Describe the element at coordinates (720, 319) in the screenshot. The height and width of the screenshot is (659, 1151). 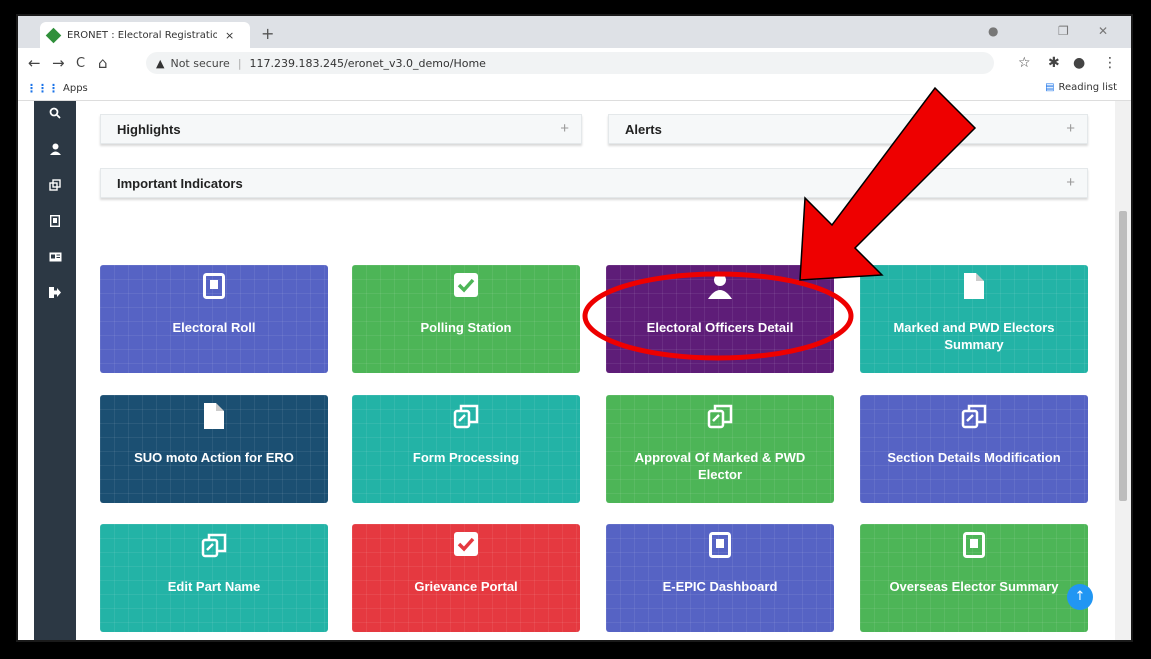
I see `tile-electoral-officers-detail: Electoral Officers Detail` at that location.